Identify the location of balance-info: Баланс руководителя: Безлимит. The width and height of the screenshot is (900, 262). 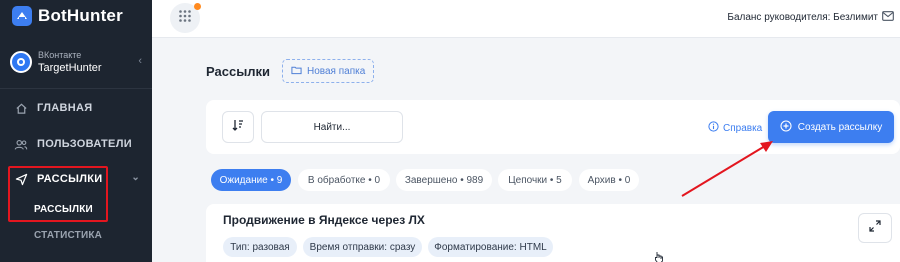
(810, 17).